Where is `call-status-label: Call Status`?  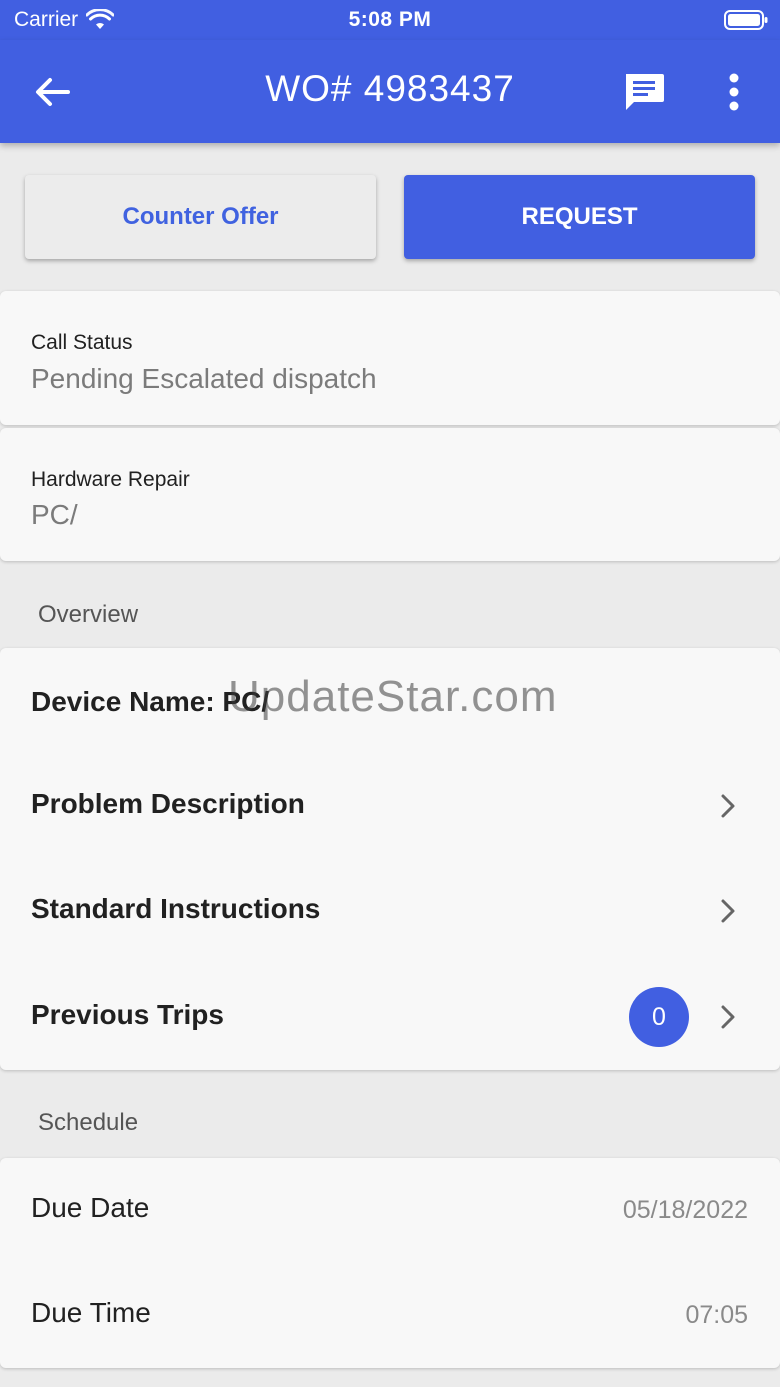
call-status-label: Call Status is located at coordinates (82, 342).